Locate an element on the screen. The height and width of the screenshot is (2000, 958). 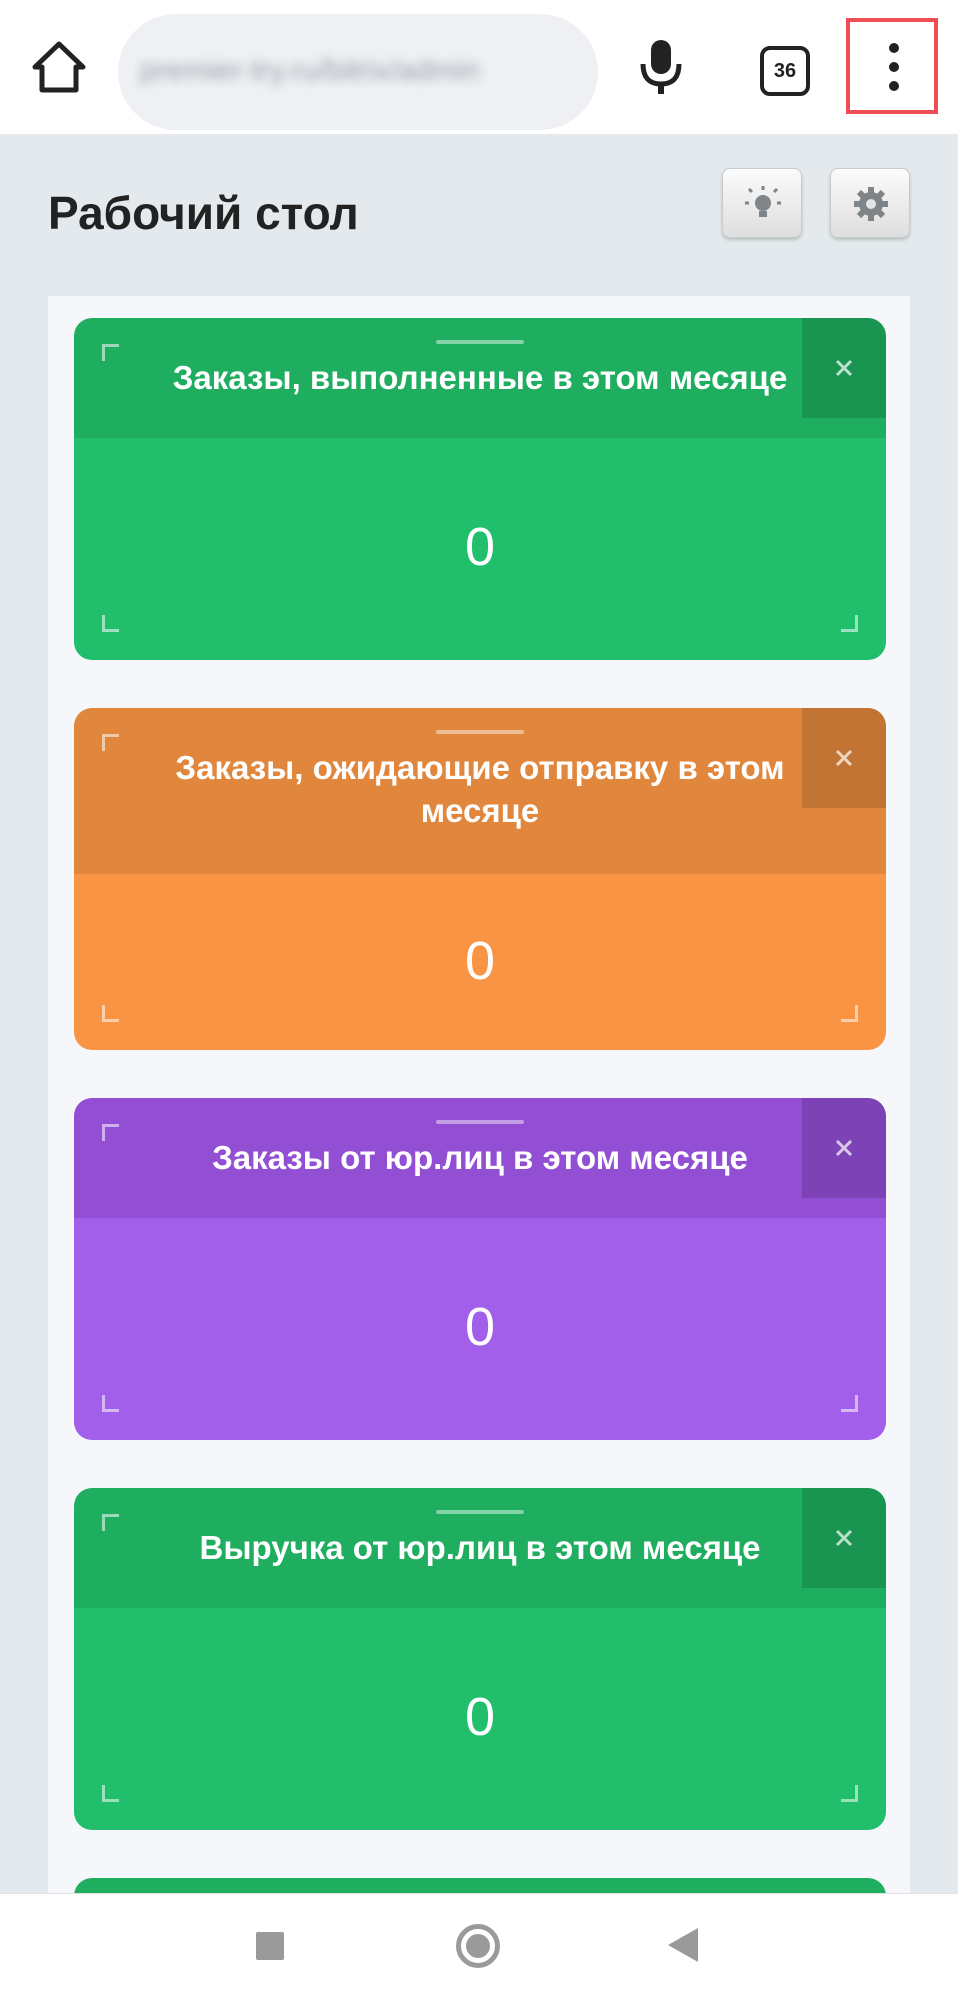
widget-title: Заказы, ожидающие отправку в этом месяце is located at coordinates (480, 789).